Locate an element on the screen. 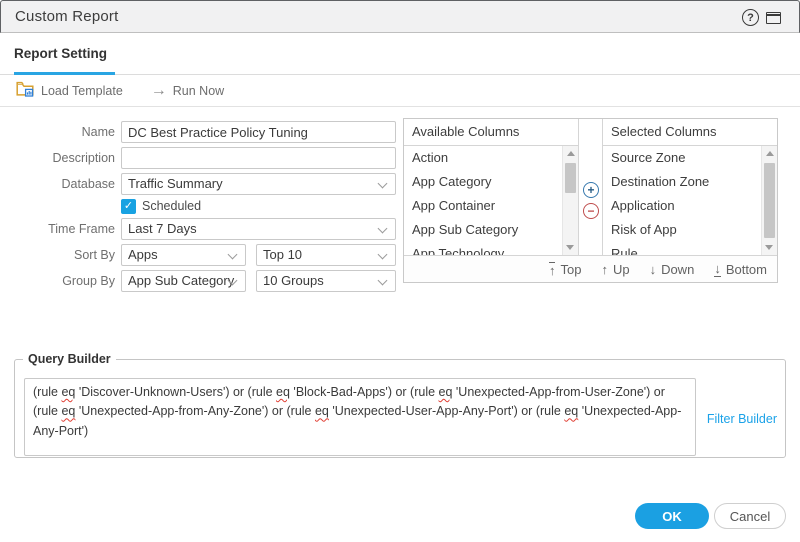 This screenshot has height=542, width=800. tab-report-setting: Report Setting is located at coordinates (60, 53).